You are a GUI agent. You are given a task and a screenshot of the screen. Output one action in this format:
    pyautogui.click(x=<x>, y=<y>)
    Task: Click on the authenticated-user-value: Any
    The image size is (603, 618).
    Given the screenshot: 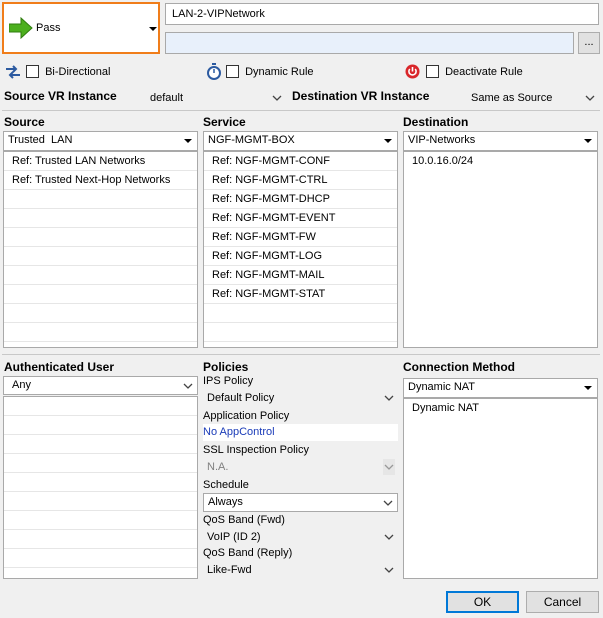 What is the action you would take?
    pyautogui.click(x=21, y=385)
    